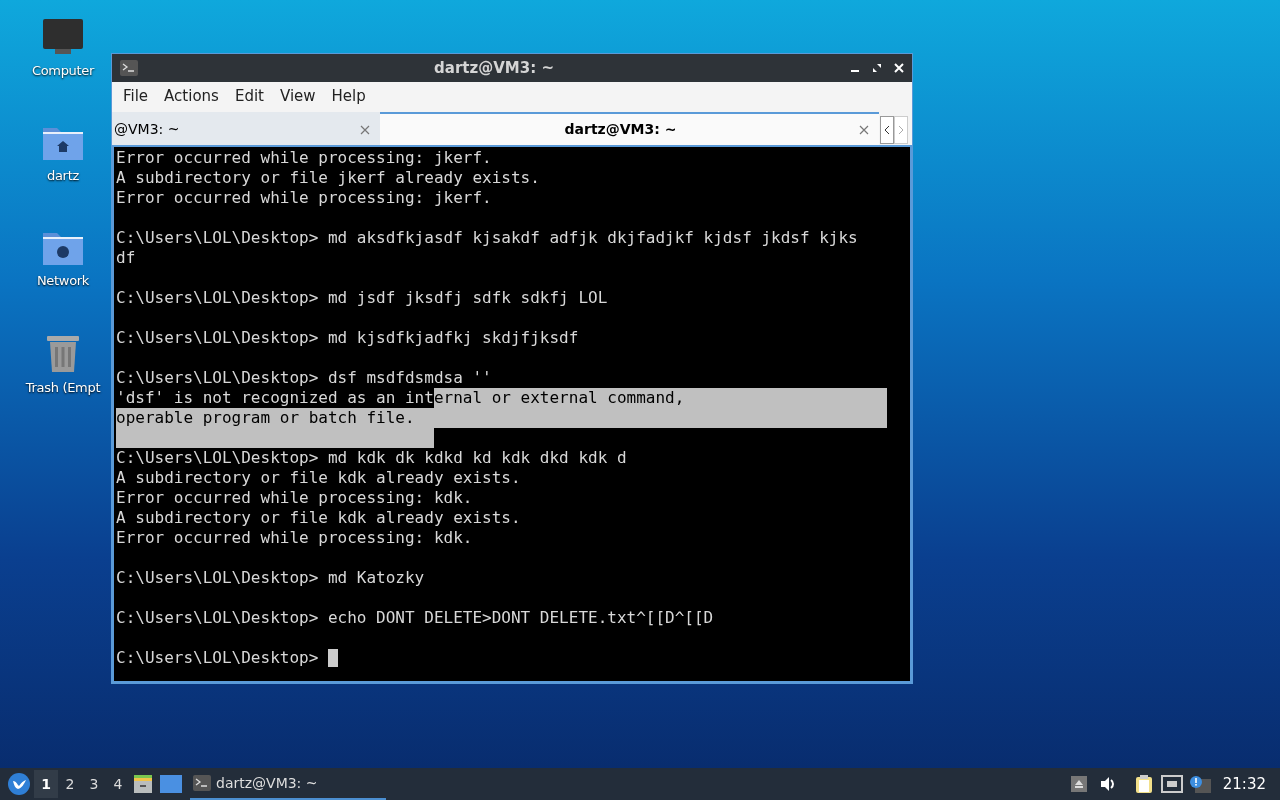 The width and height of the screenshot is (1280, 800). I want to click on terminal-line: C:\Users\LOL\Desktop> md Katozky, so click(270, 578).